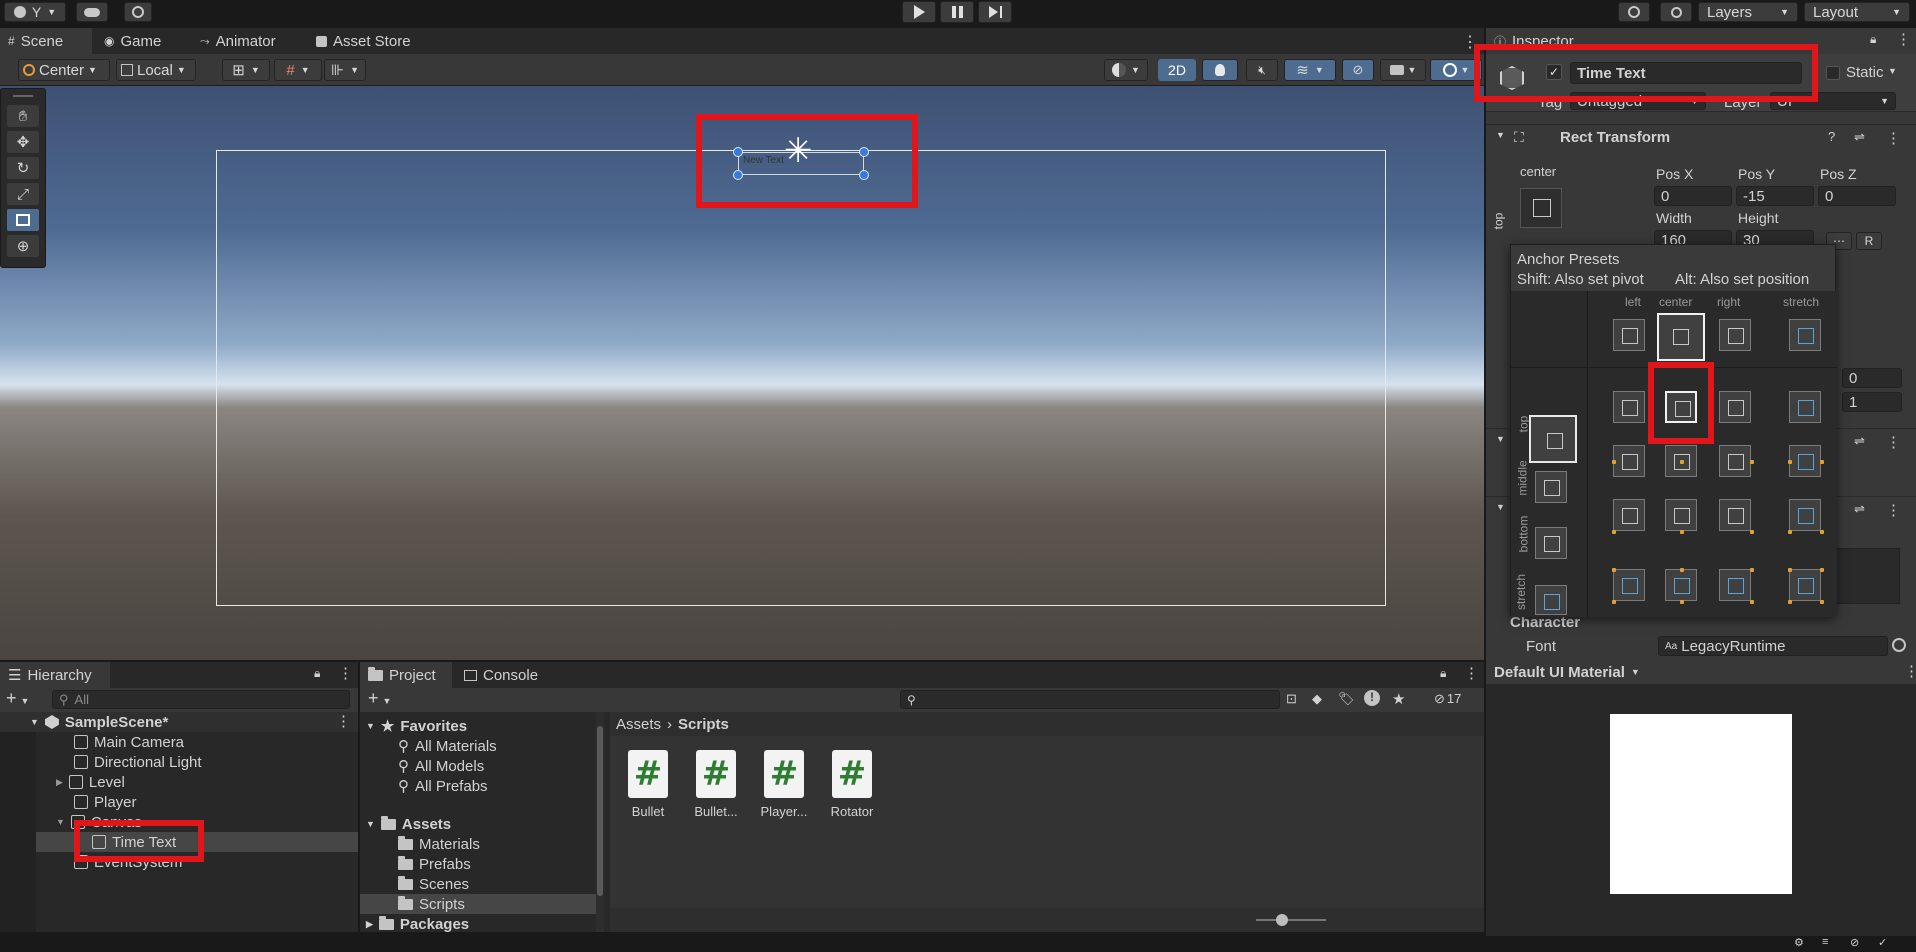  What do you see at coordinates (138, 12) in the screenshot?
I see `services-button` at bounding box center [138, 12].